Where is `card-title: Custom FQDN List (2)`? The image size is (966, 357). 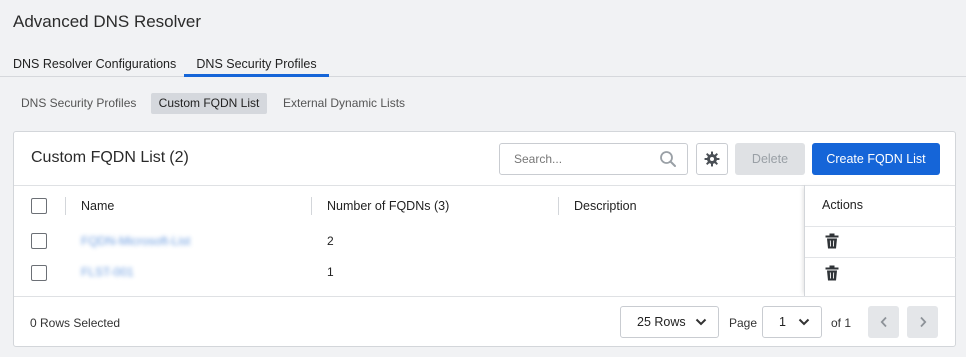
card-title: Custom FQDN List (2) is located at coordinates (112, 158).